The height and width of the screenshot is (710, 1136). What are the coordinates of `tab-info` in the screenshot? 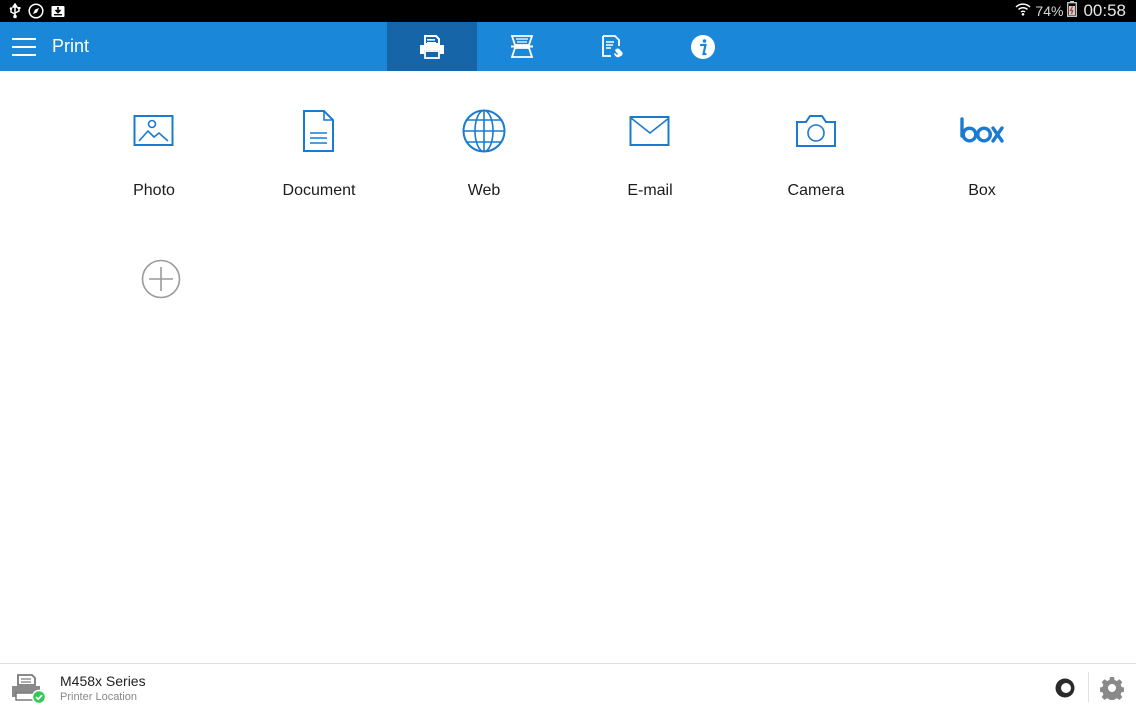 It's located at (703, 46).